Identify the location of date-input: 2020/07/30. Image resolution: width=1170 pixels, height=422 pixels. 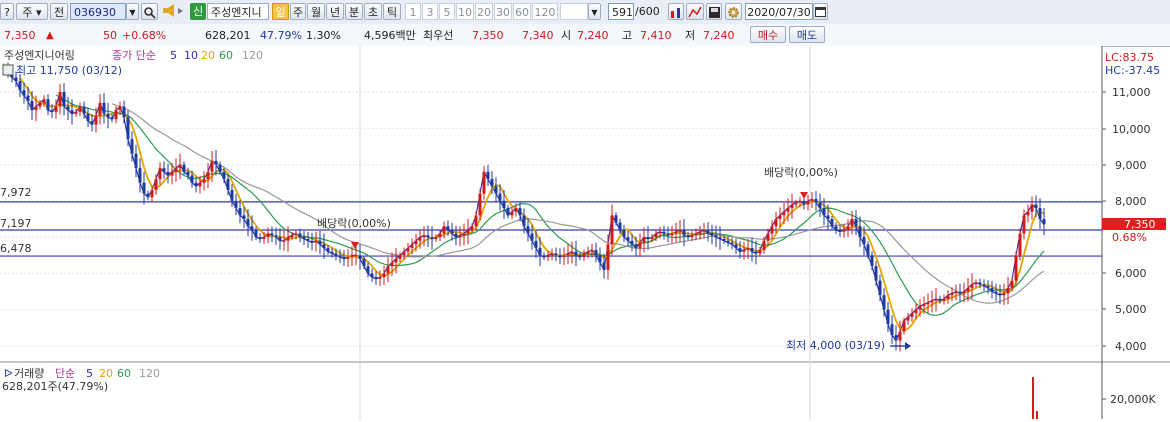
(779, 11).